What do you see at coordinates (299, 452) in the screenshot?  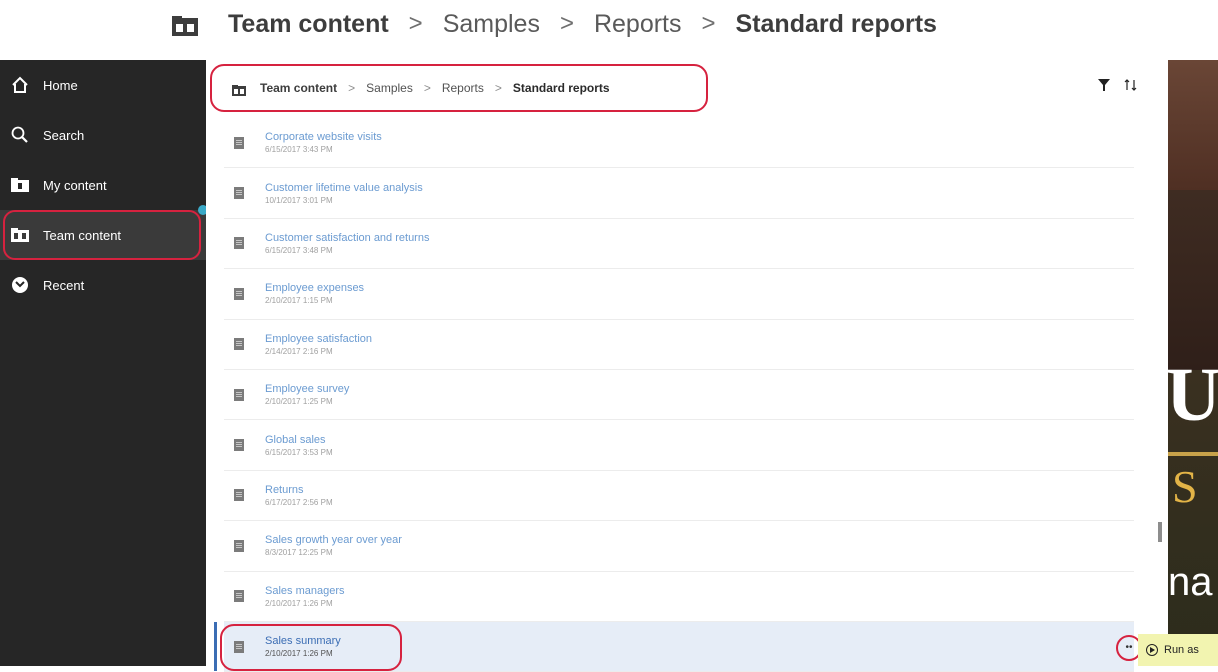 I see `report-date: 6/15/2017 3:53 PM` at bounding box center [299, 452].